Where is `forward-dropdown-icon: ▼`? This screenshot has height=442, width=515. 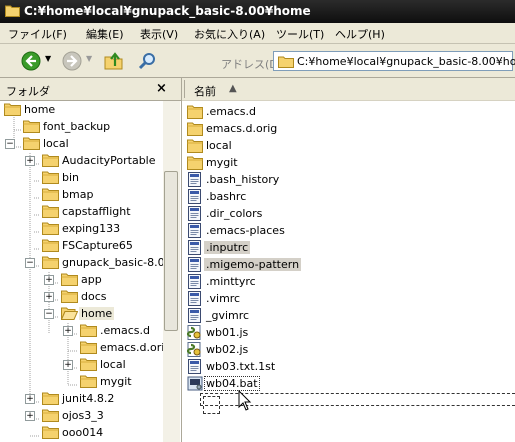 forward-dropdown-icon: ▼ is located at coordinates (89, 65).